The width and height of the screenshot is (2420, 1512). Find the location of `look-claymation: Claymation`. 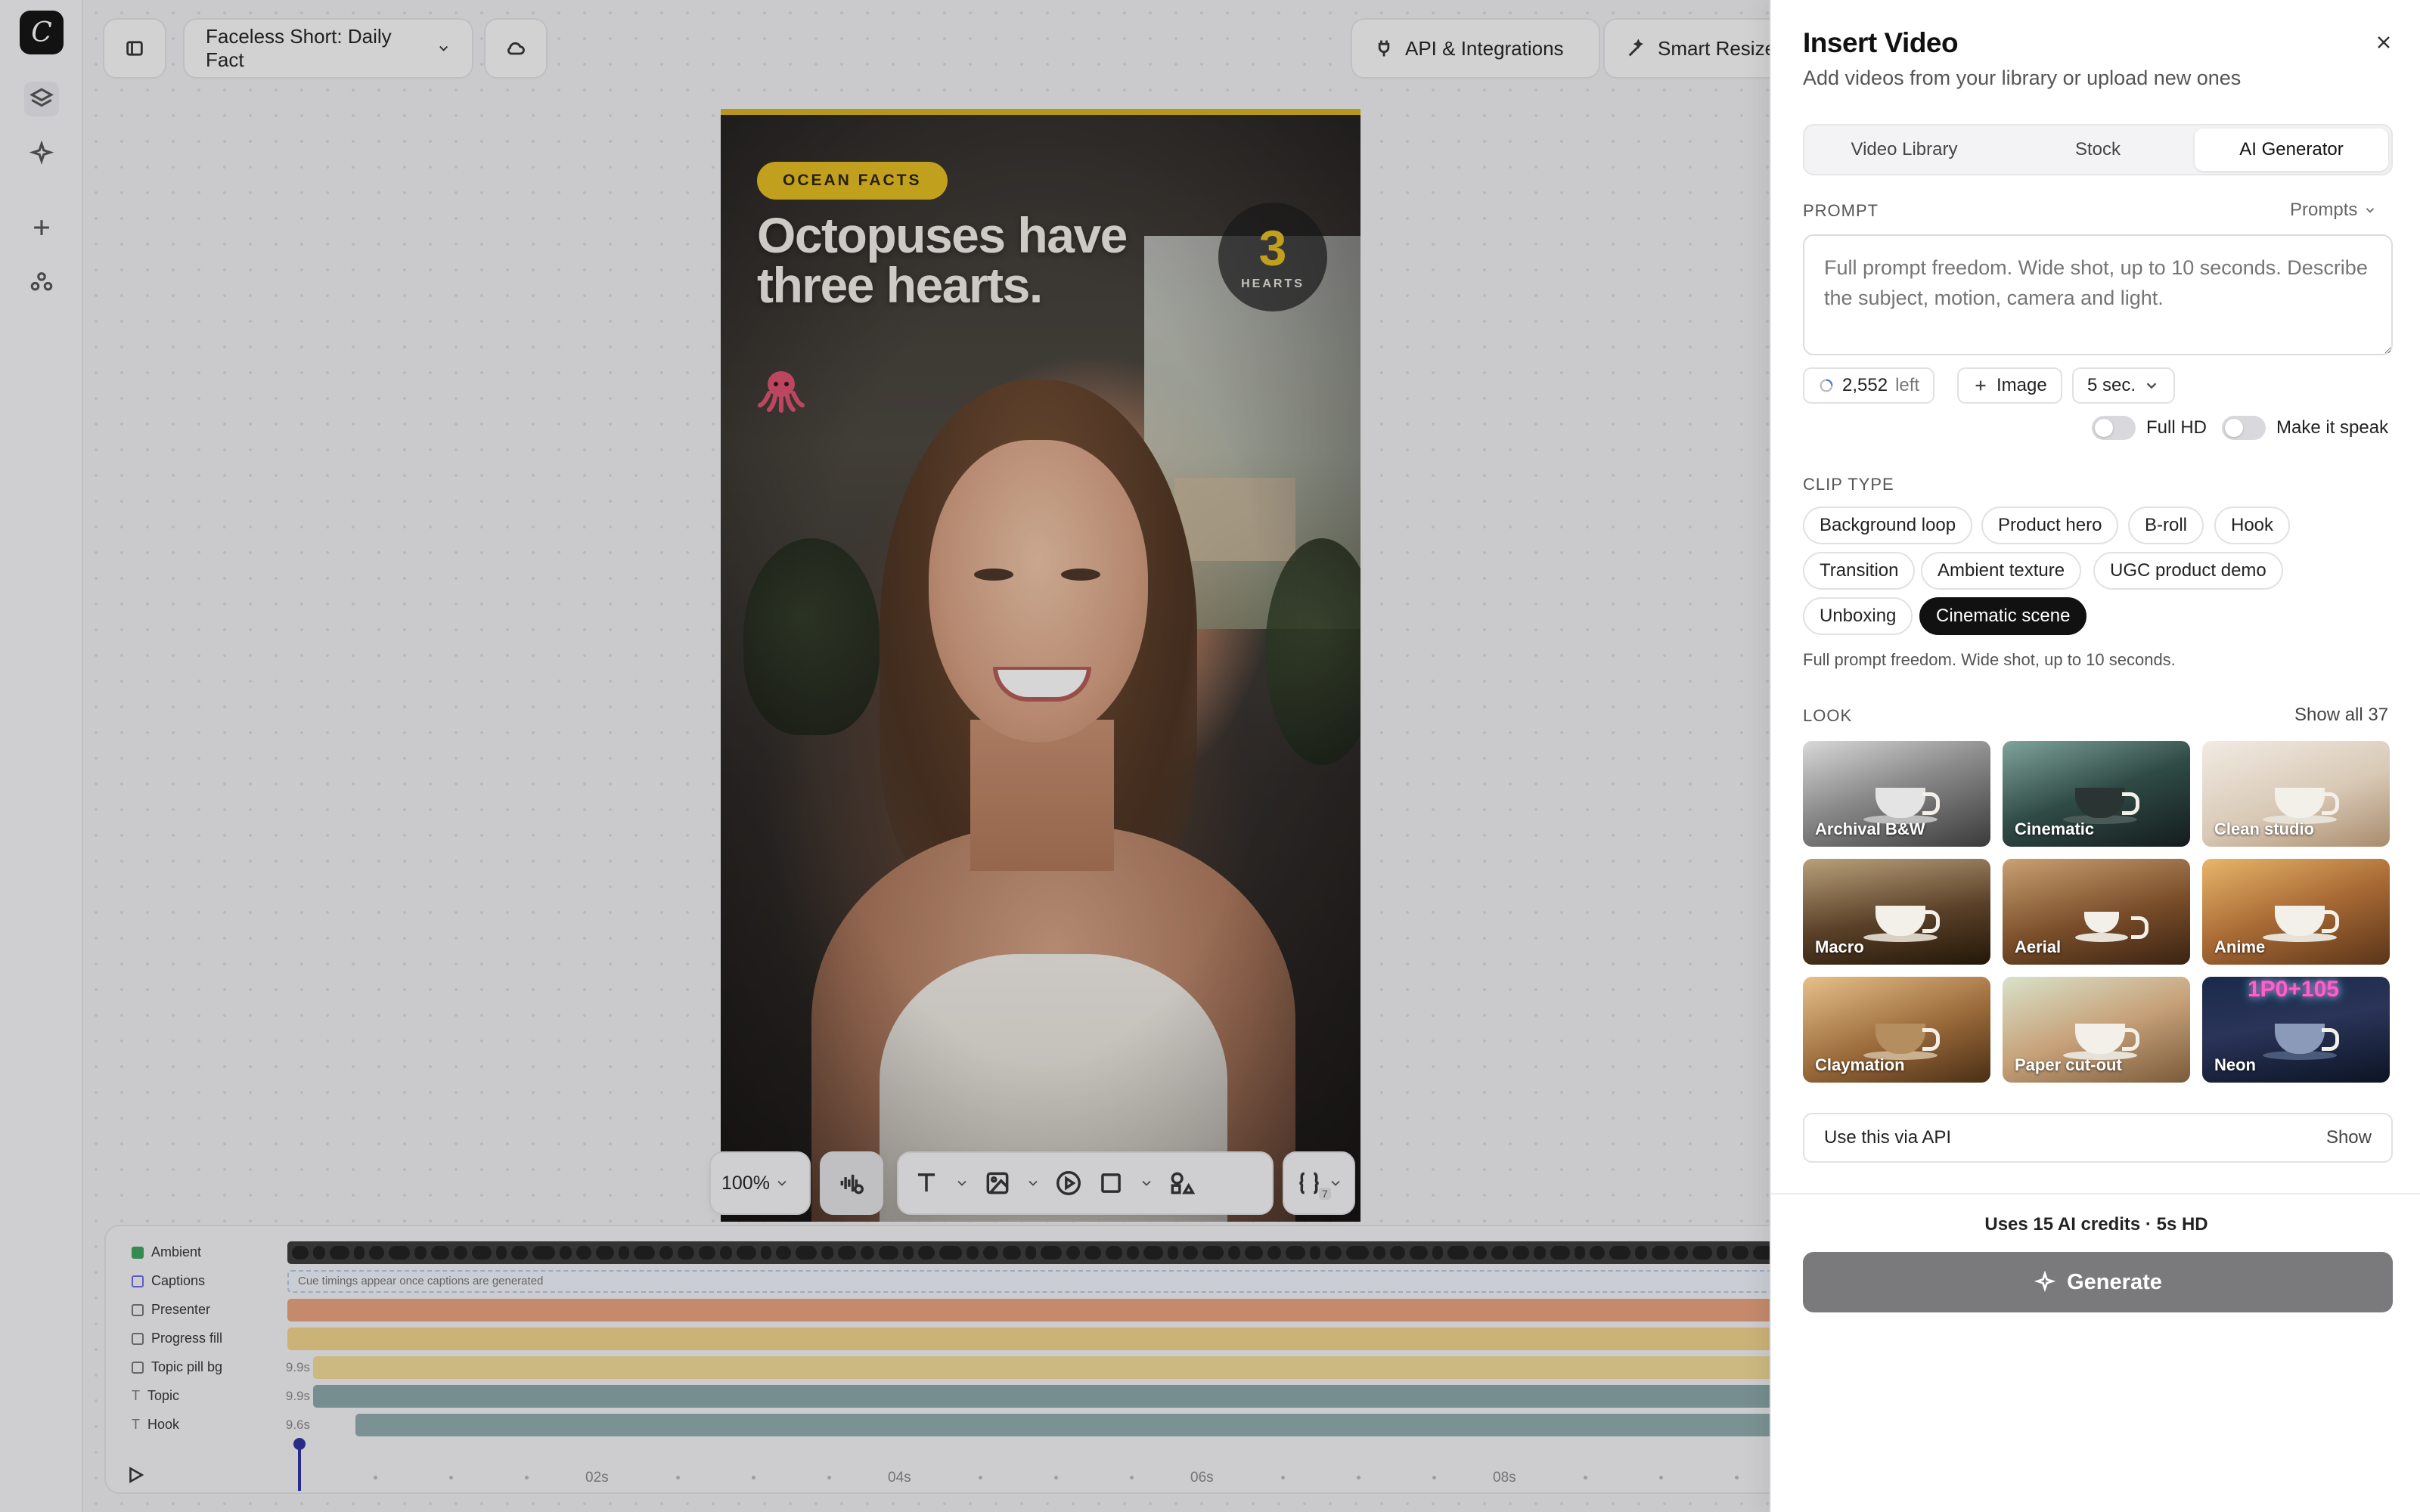

look-claymation: Claymation is located at coordinates (1896, 1030).